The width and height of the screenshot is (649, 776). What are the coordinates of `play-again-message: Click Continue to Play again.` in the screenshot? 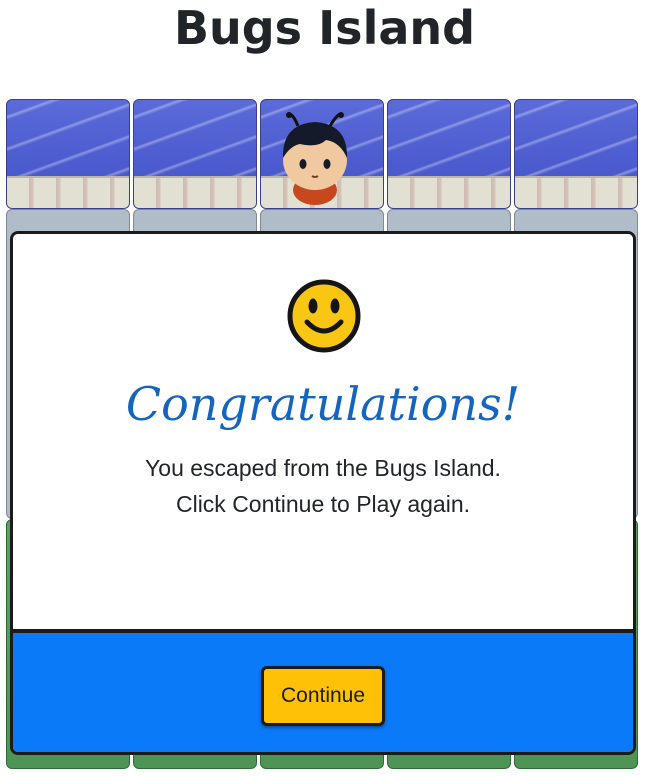 It's located at (323, 504).